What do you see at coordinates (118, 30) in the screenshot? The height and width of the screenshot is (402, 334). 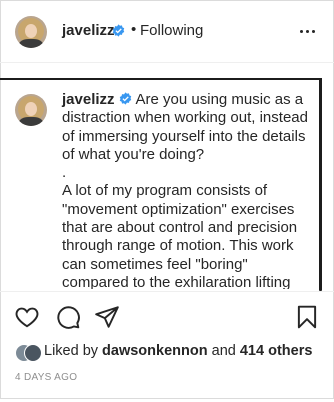 I see `verified-badge-icon` at bounding box center [118, 30].